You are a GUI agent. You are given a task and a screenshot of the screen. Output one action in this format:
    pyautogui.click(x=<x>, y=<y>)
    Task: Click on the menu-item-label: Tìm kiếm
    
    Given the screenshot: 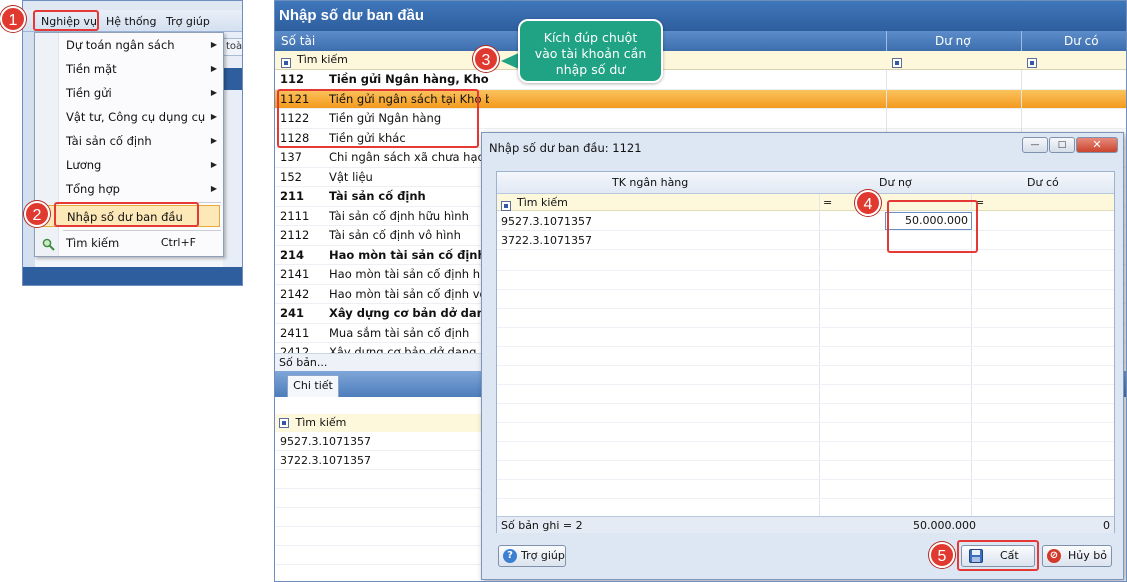 What is the action you would take?
    pyautogui.click(x=93, y=243)
    